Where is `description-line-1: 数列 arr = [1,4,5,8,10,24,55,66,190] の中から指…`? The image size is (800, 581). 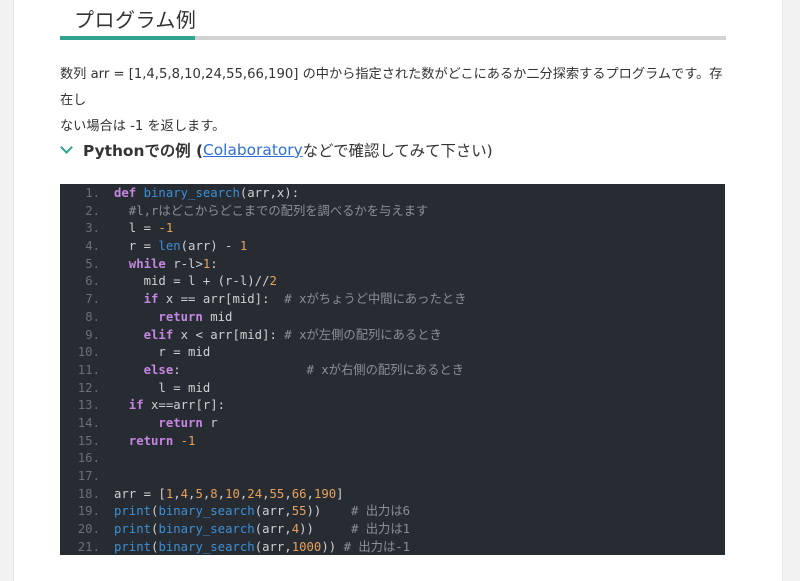 description-line-1: 数列 arr = [1,4,5,8,10,24,55,66,190] の中から指… is located at coordinates (391, 87).